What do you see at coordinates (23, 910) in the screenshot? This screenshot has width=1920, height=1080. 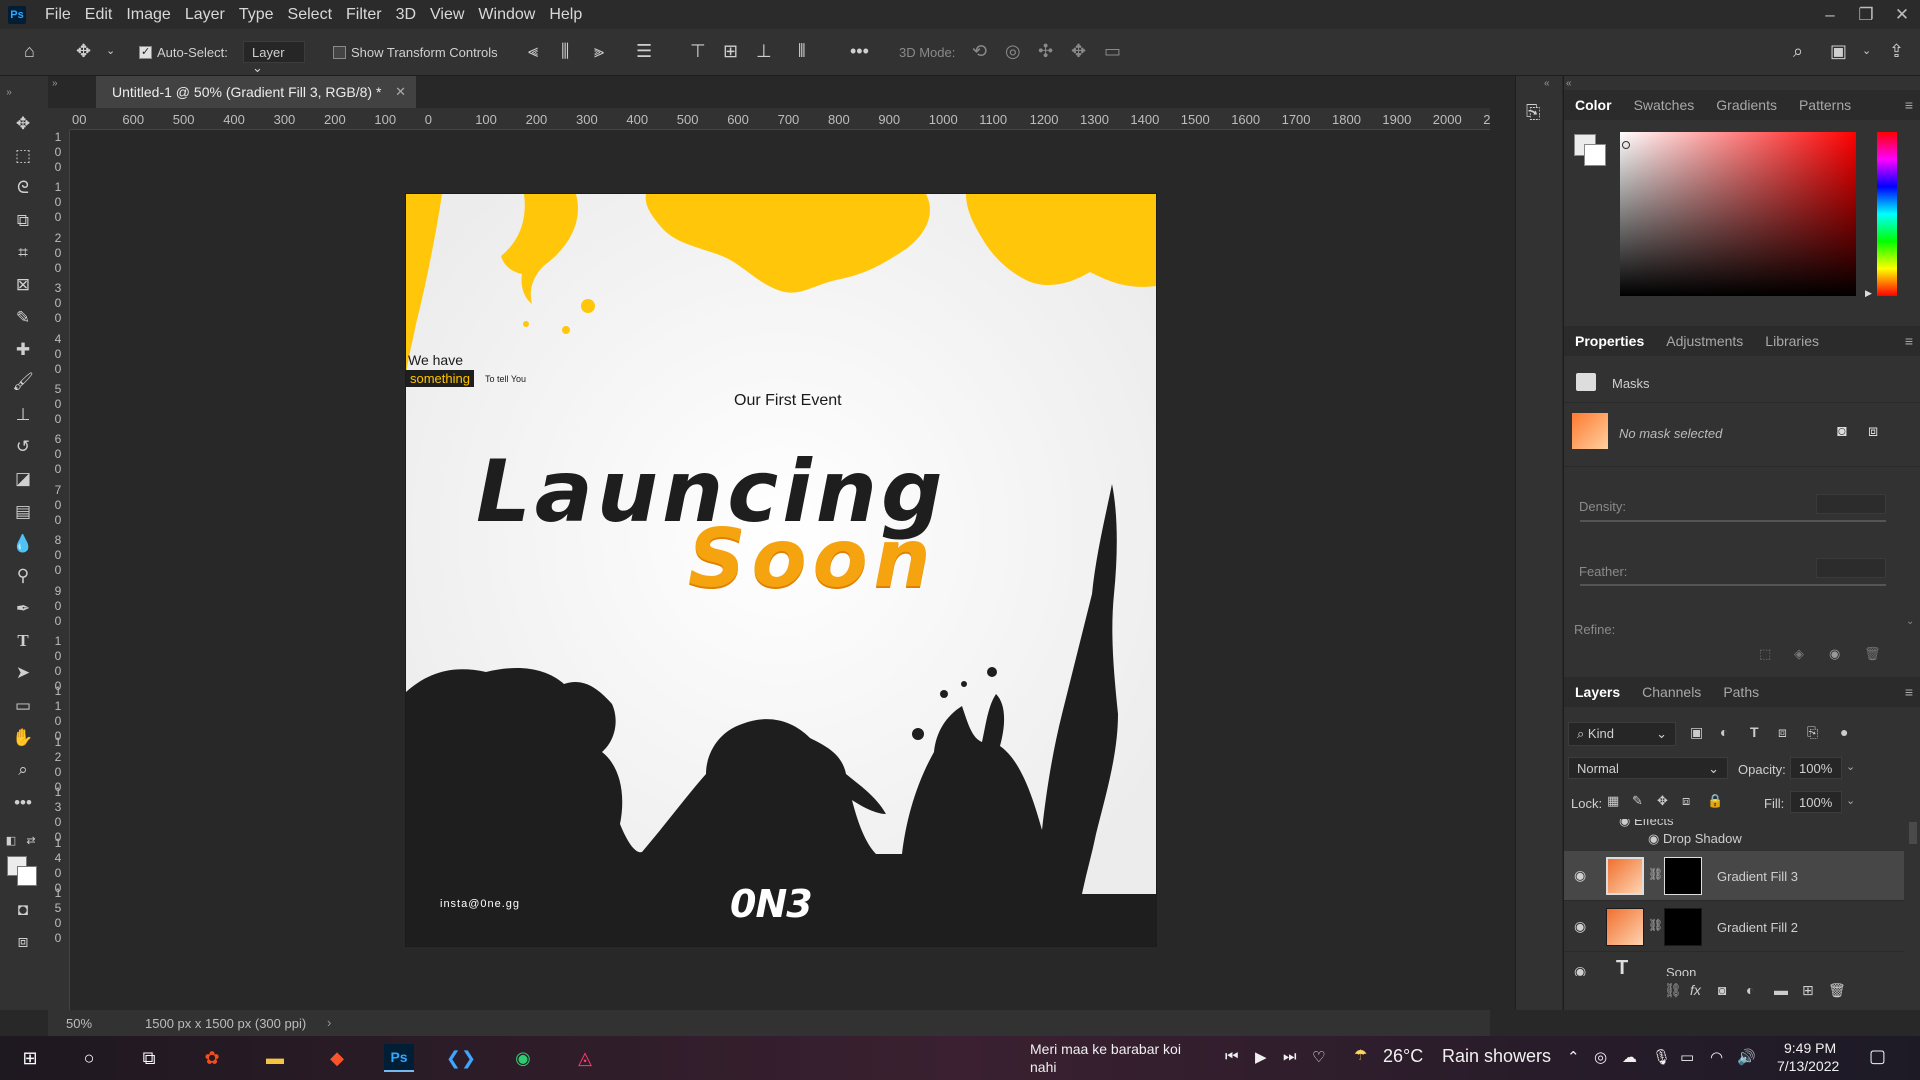 I see `quick-mask-icon: ◘` at bounding box center [23, 910].